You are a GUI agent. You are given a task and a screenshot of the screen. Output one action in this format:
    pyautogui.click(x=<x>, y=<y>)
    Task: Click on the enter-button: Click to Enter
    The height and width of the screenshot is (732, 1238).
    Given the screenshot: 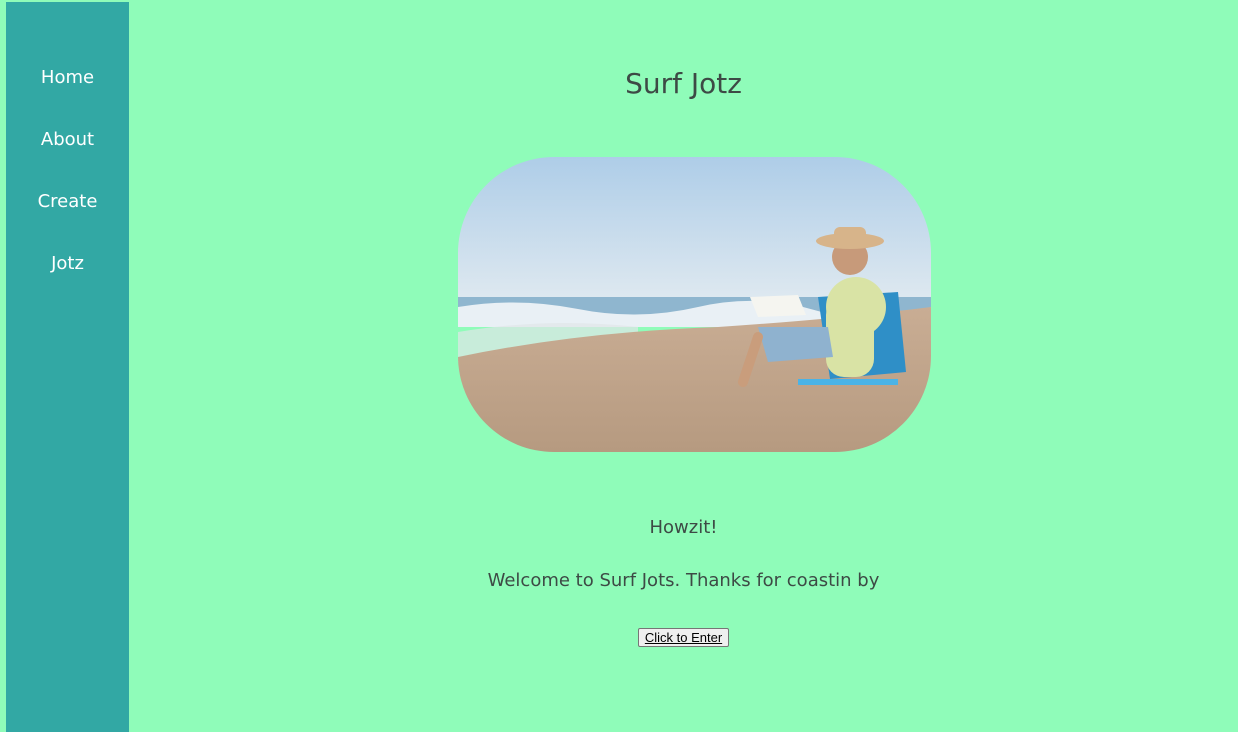 What is the action you would take?
    pyautogui.click(x=683, y=637)
    